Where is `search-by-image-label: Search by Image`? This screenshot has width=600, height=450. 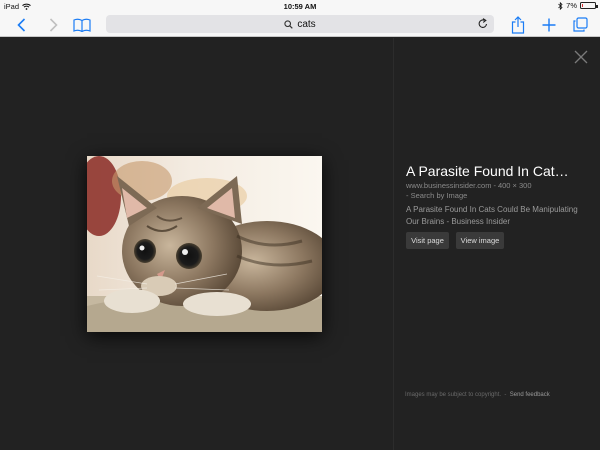 search-by-image-label: Search by Image is located at coordinates (439, 195).